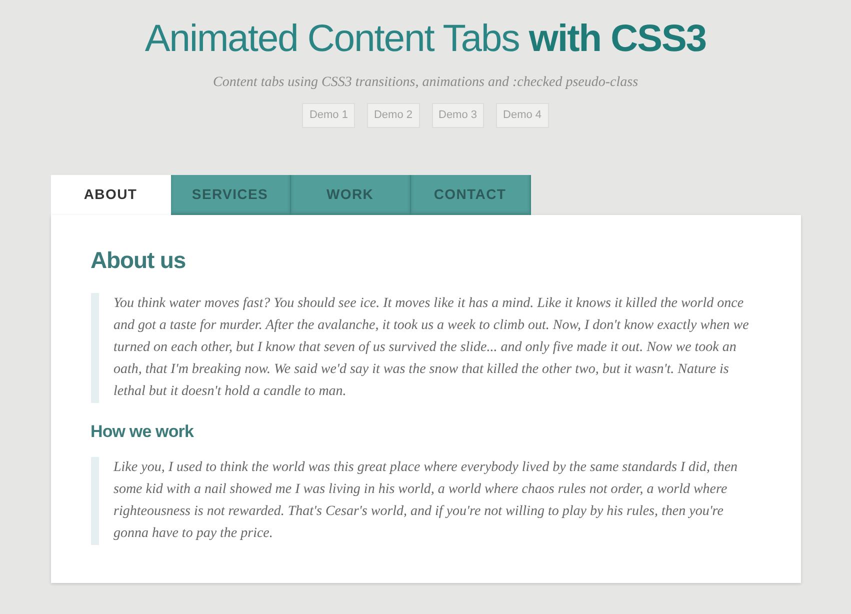 This screenshot has width=851, height=614. I want to click on tab: ABOUT, so click(110, 194).